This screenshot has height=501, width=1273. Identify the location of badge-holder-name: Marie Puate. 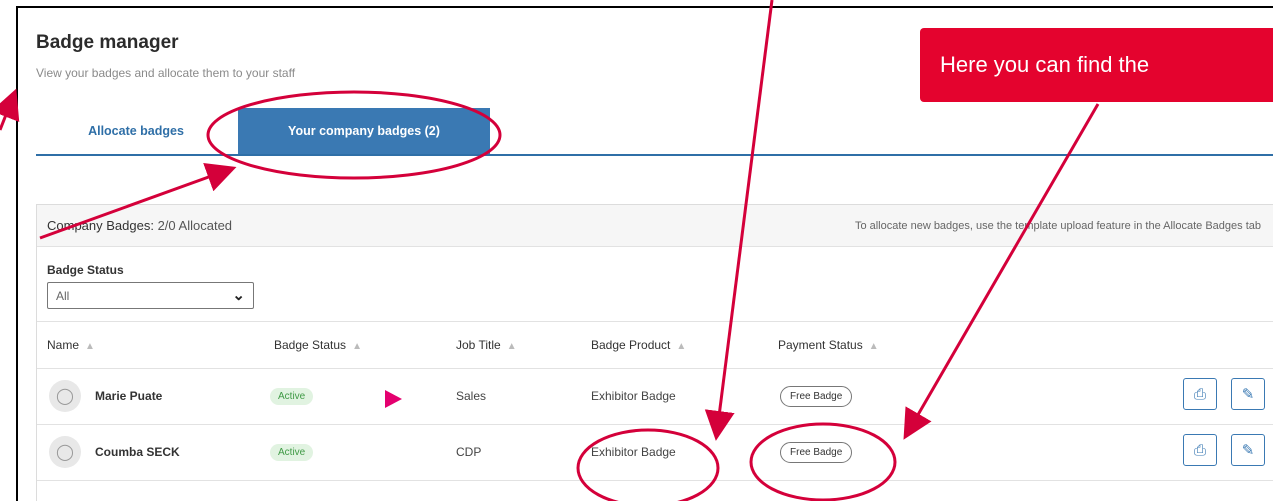
(129, 396).